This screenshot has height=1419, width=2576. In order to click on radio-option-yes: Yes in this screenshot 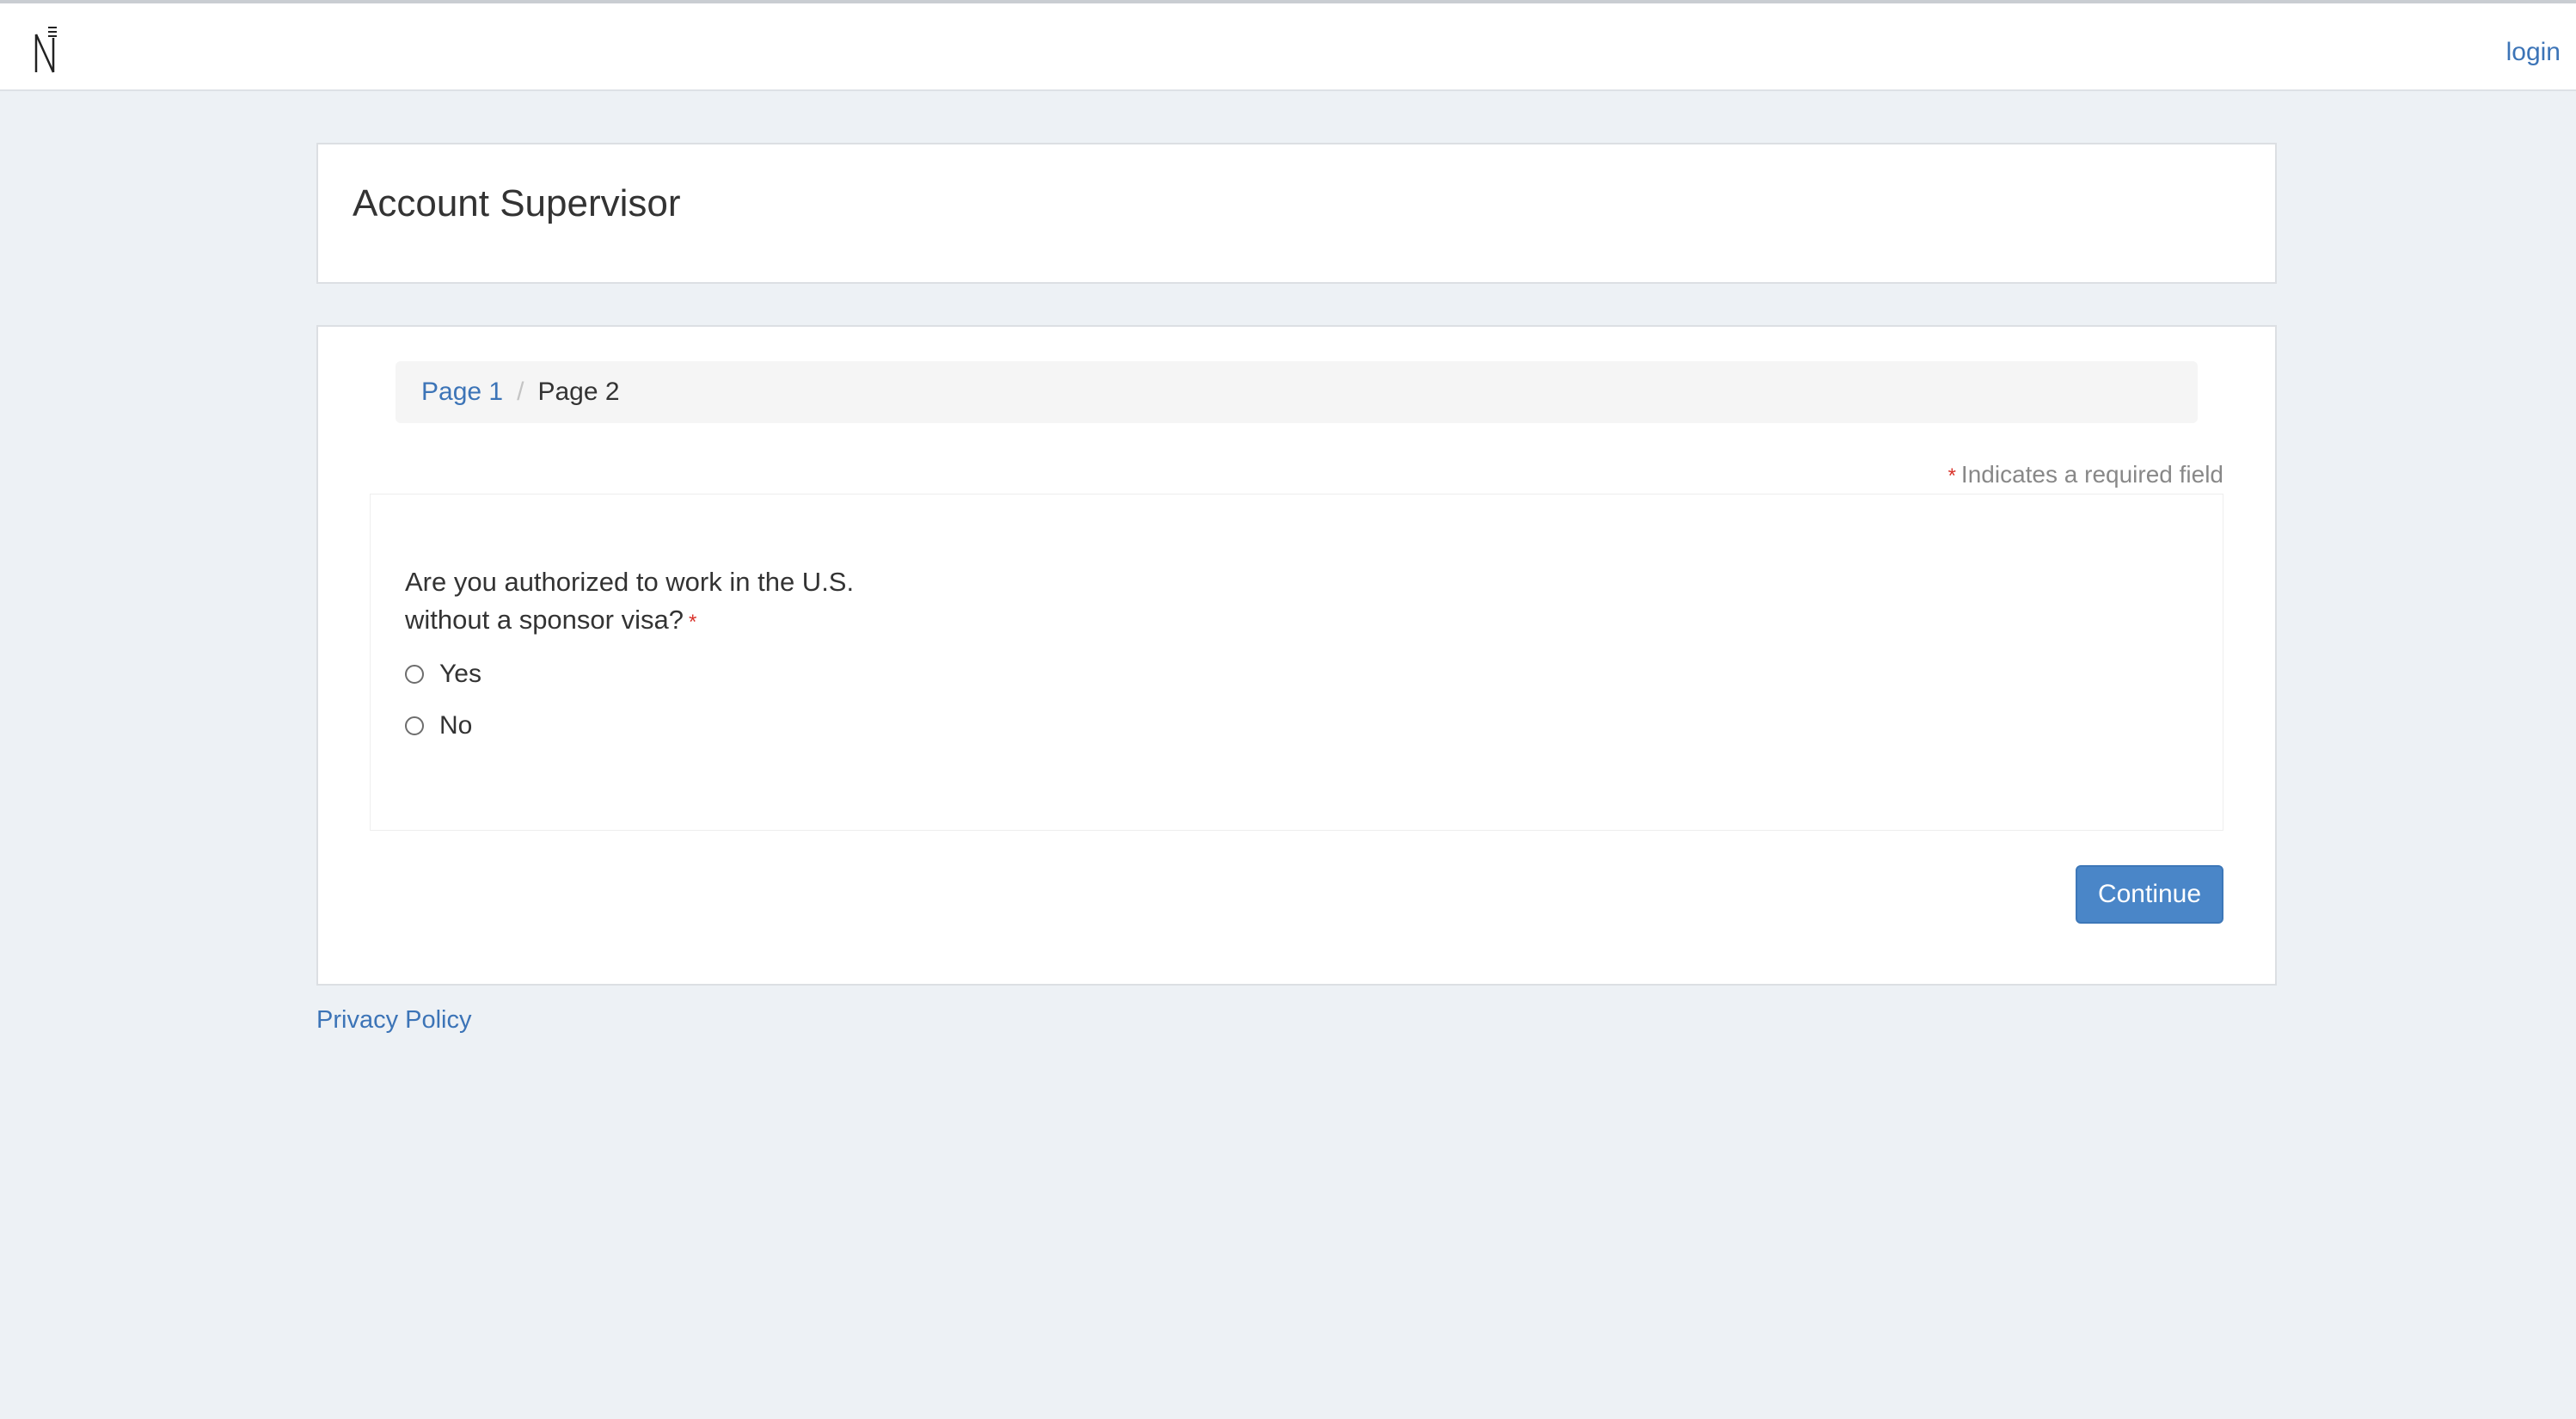, I will do `click(443, 674)`.